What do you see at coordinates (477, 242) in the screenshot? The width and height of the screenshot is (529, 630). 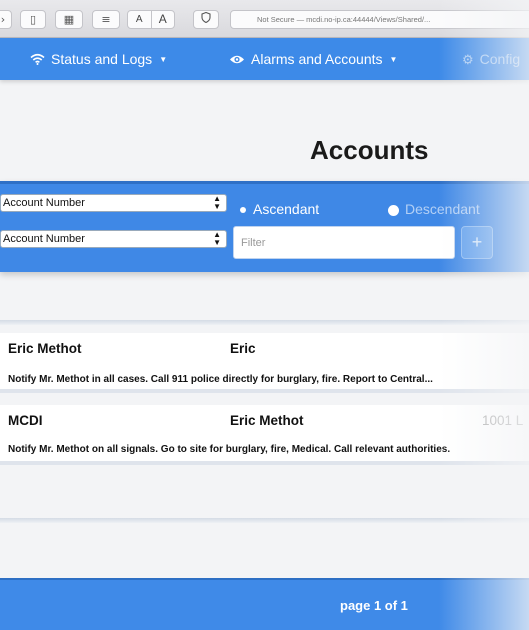 I see `add-account-button: +` at bounding box center [477, 242].